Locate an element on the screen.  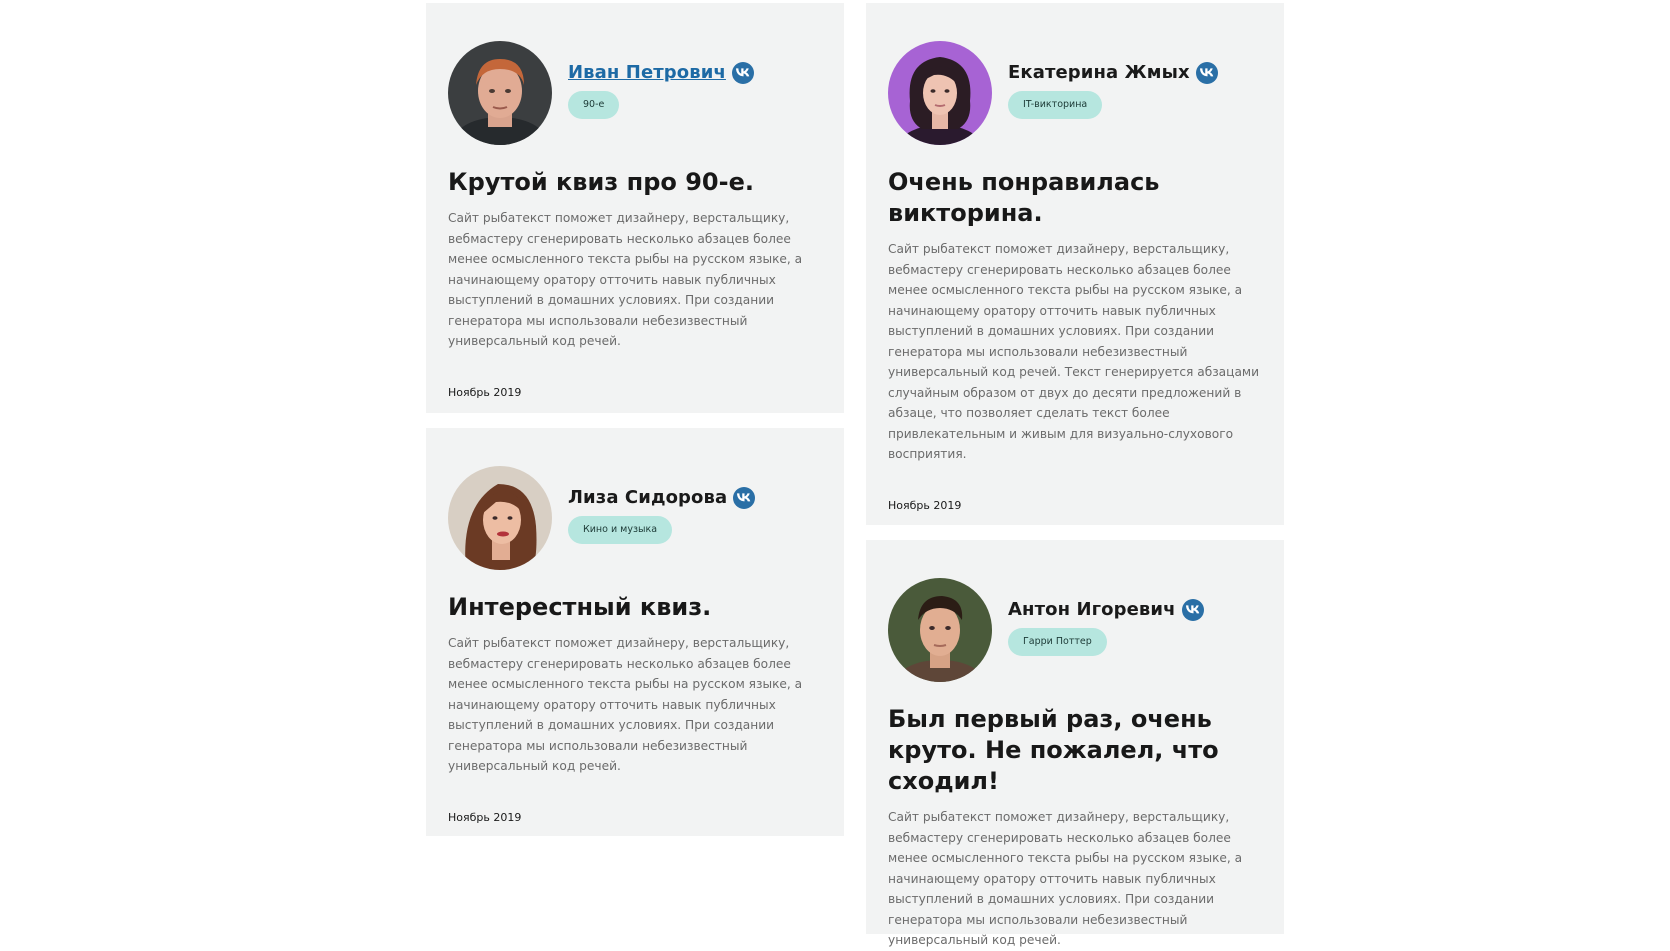
review-meta: Антон Игоревич Гарри Поттер is located at coordinates (1106, 627).